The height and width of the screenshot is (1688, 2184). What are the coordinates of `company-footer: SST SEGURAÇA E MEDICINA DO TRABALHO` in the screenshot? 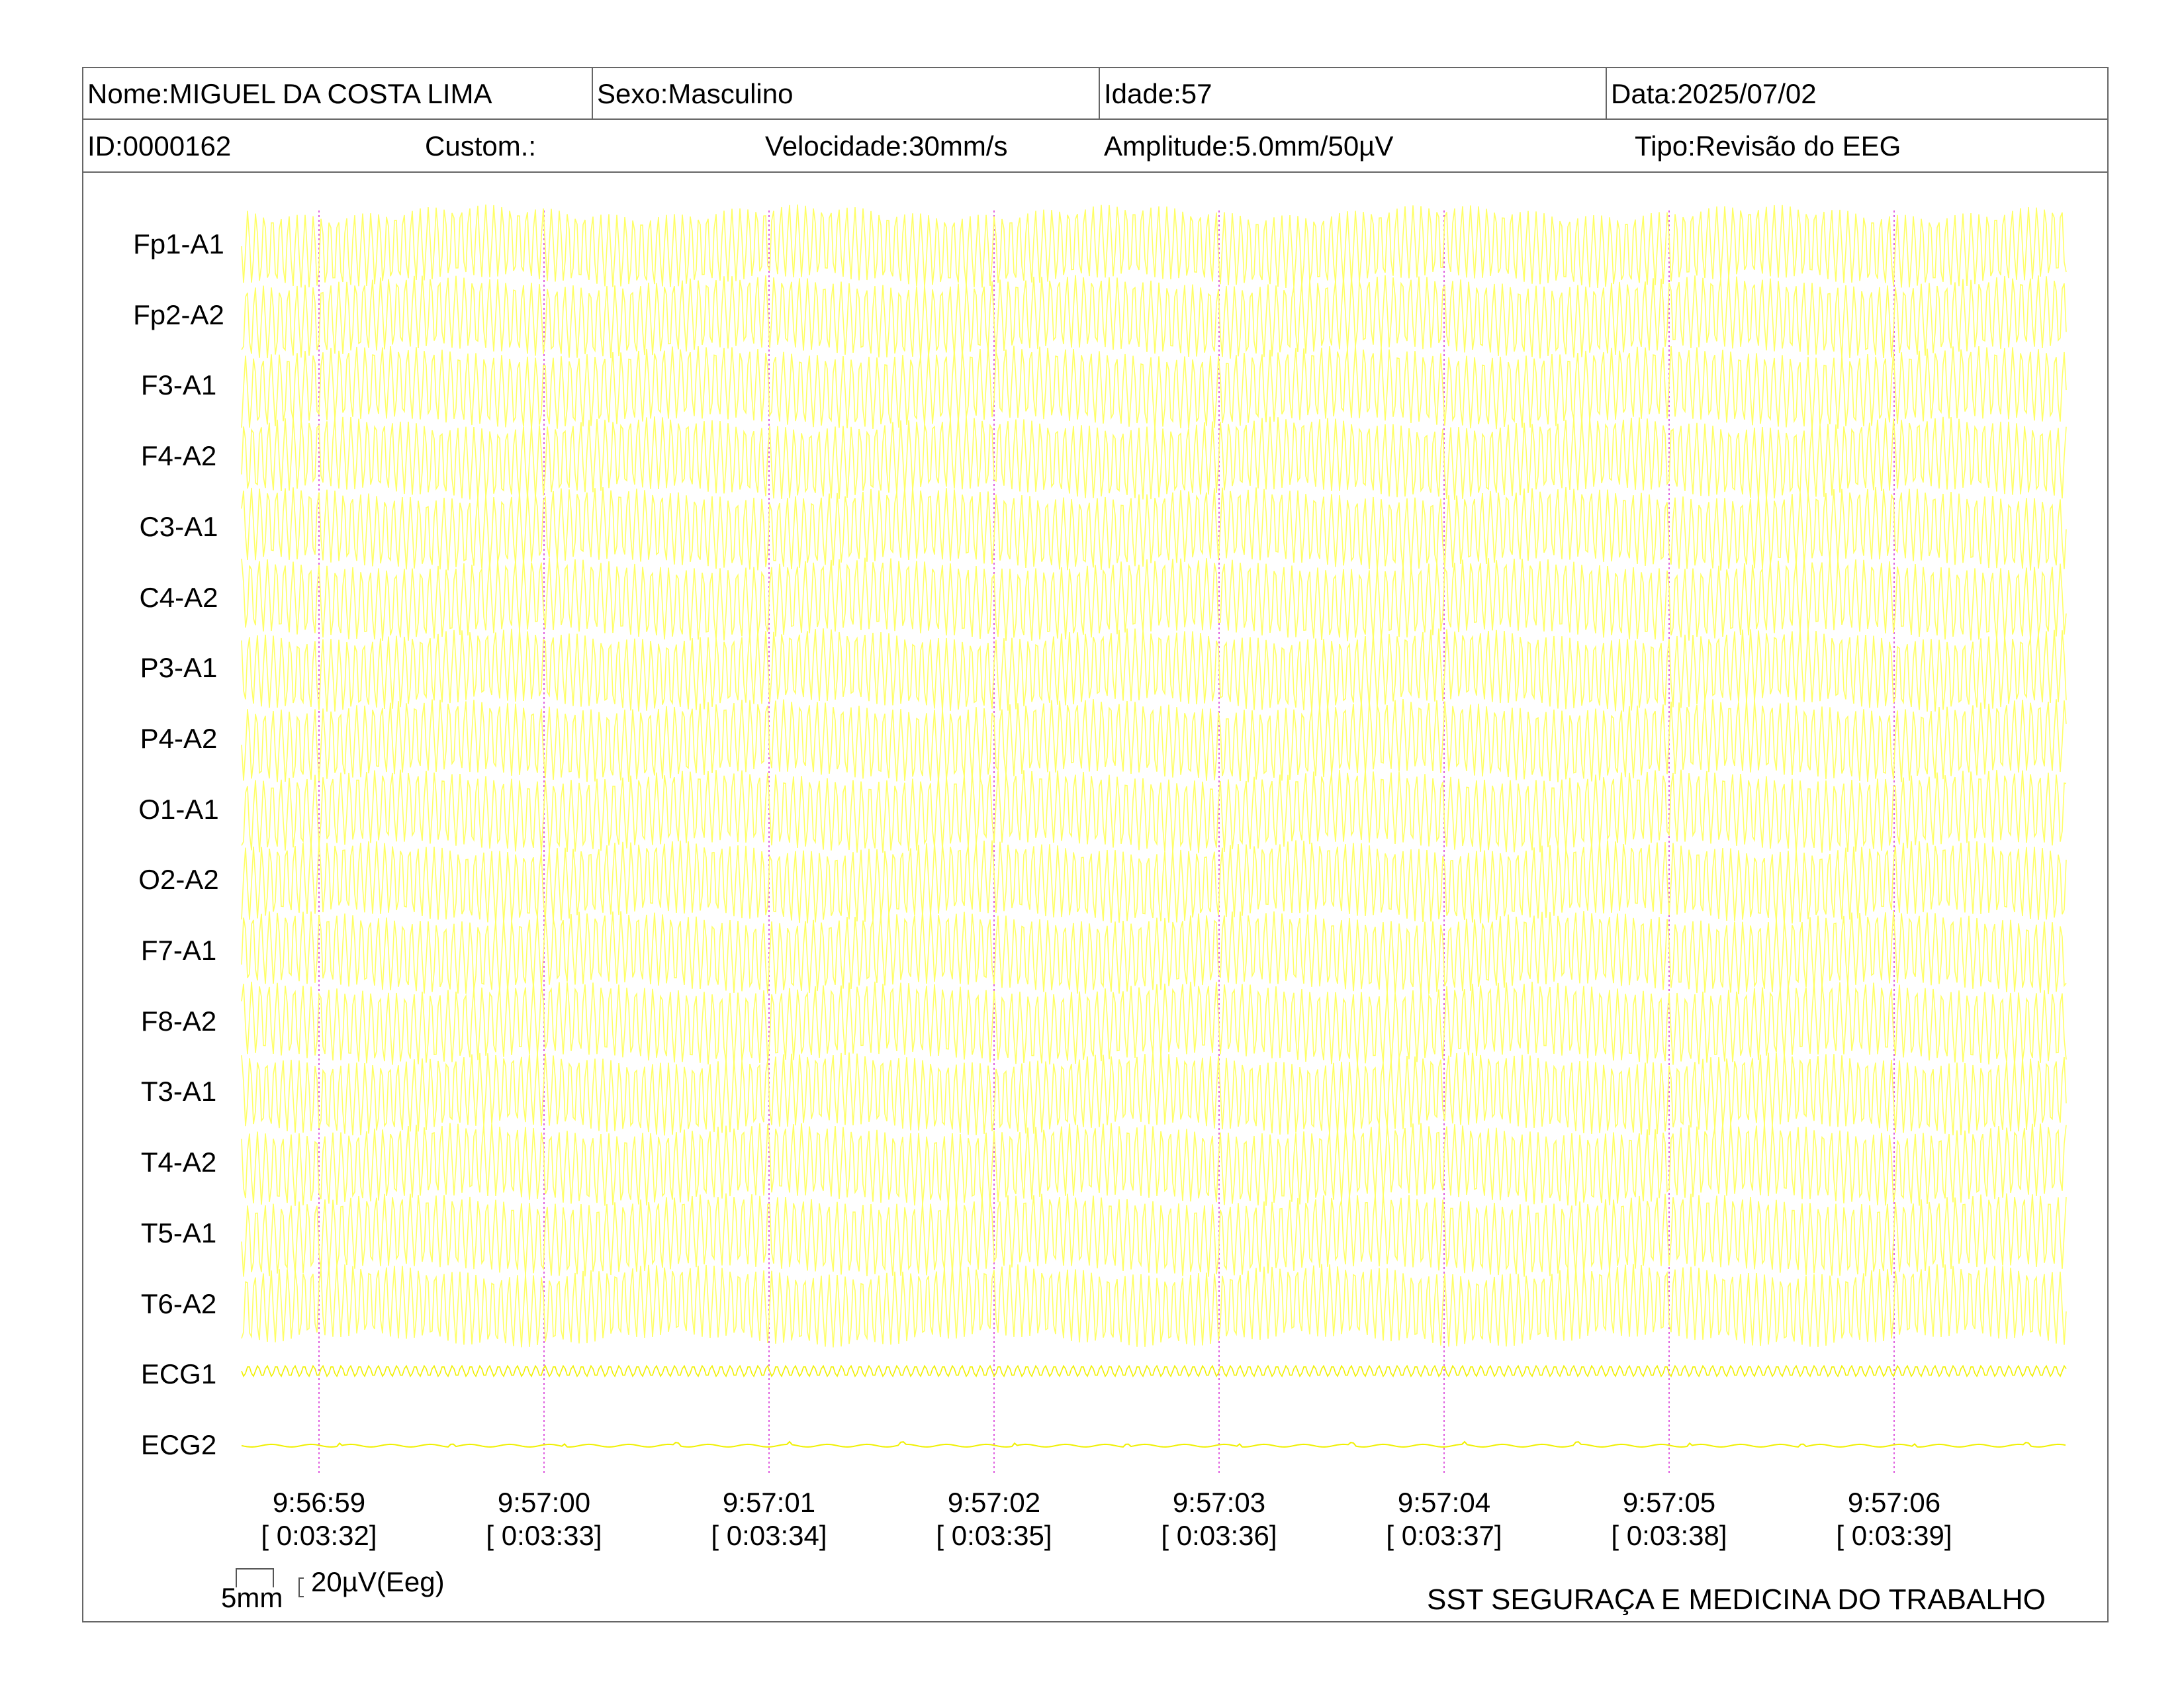 It's located at (1736, 1599).